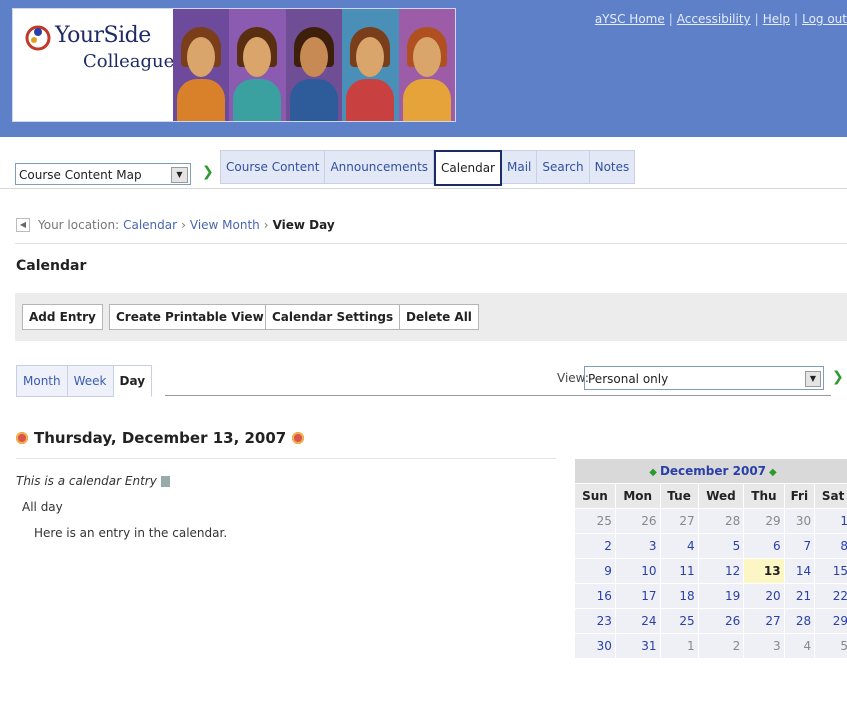 The height and width of the screenshot is (708, 847). What do you see at coordinates (799, 596) in the screenshot?
I see `calendar-day: 21` at bounding box center [799, 596].